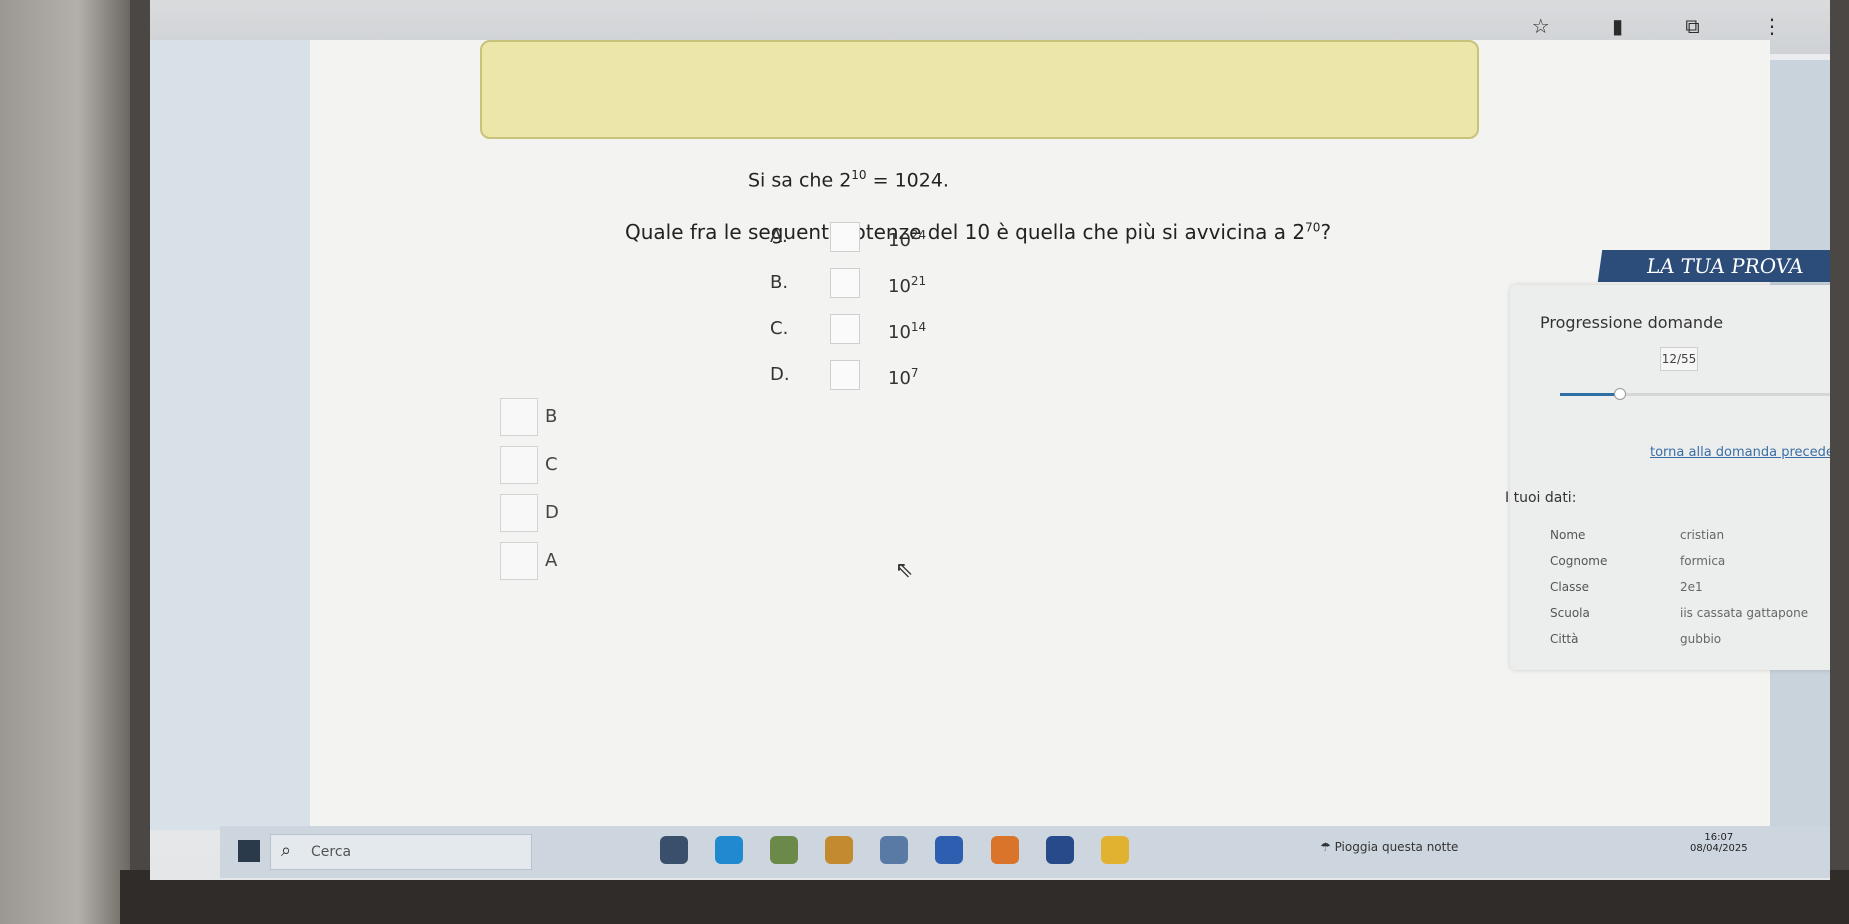 The width and height of the screenshot is (1849, 924). Describe the element at coordinates (331, 852) in the screenshot. I see `search-placeholder: Cerca` at that location.